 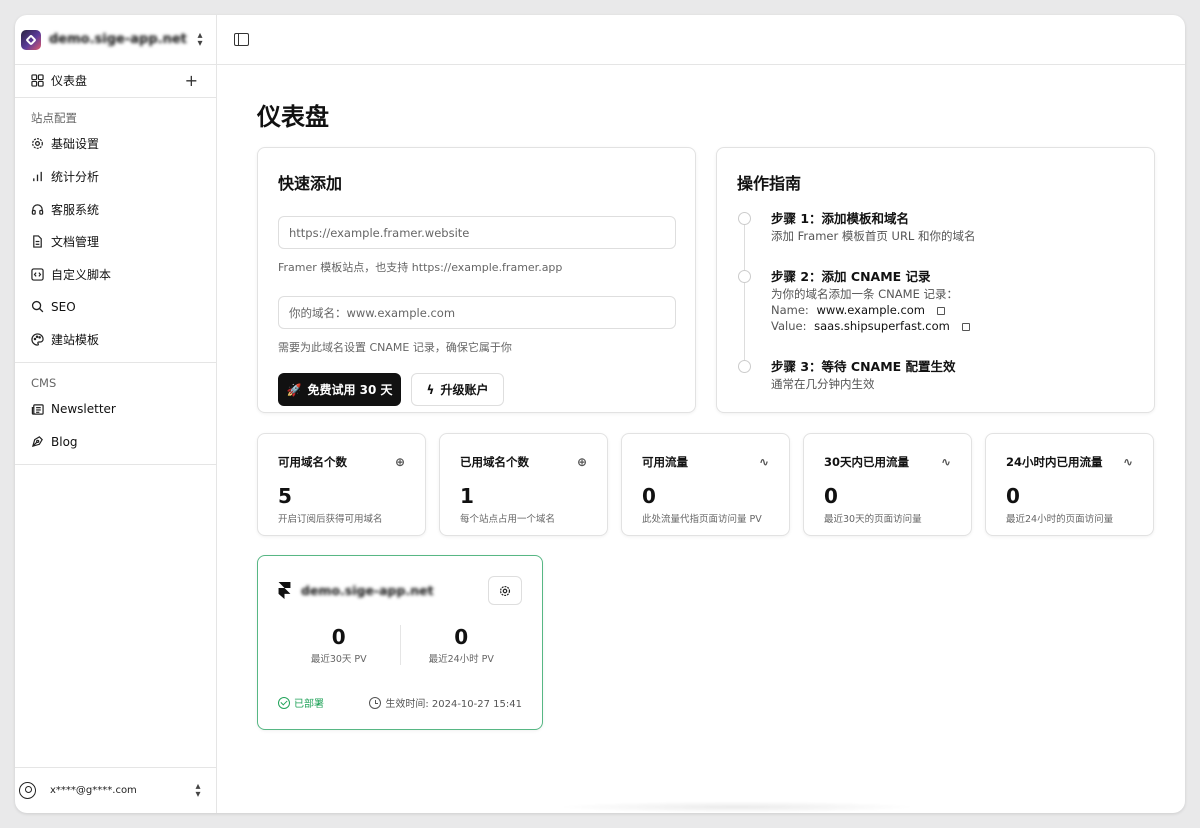 What do you see at coordinates (115, 339) in the screenshot?
I see `sidebar-item-templates: 建站模板` at bounding box center [115, 339].